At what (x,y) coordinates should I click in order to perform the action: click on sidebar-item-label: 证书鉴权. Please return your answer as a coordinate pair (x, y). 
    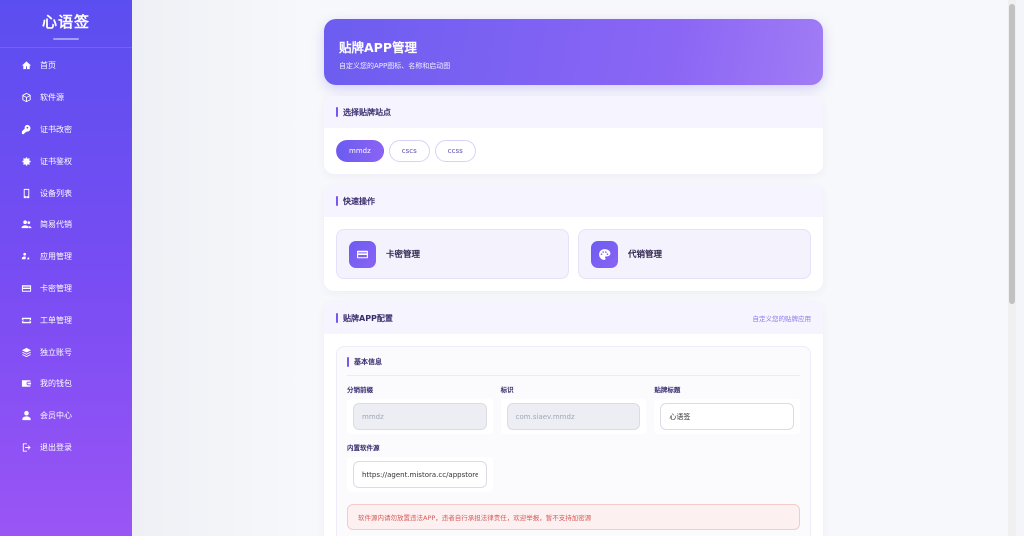
    Looking at the image, I should click on (56, 161).